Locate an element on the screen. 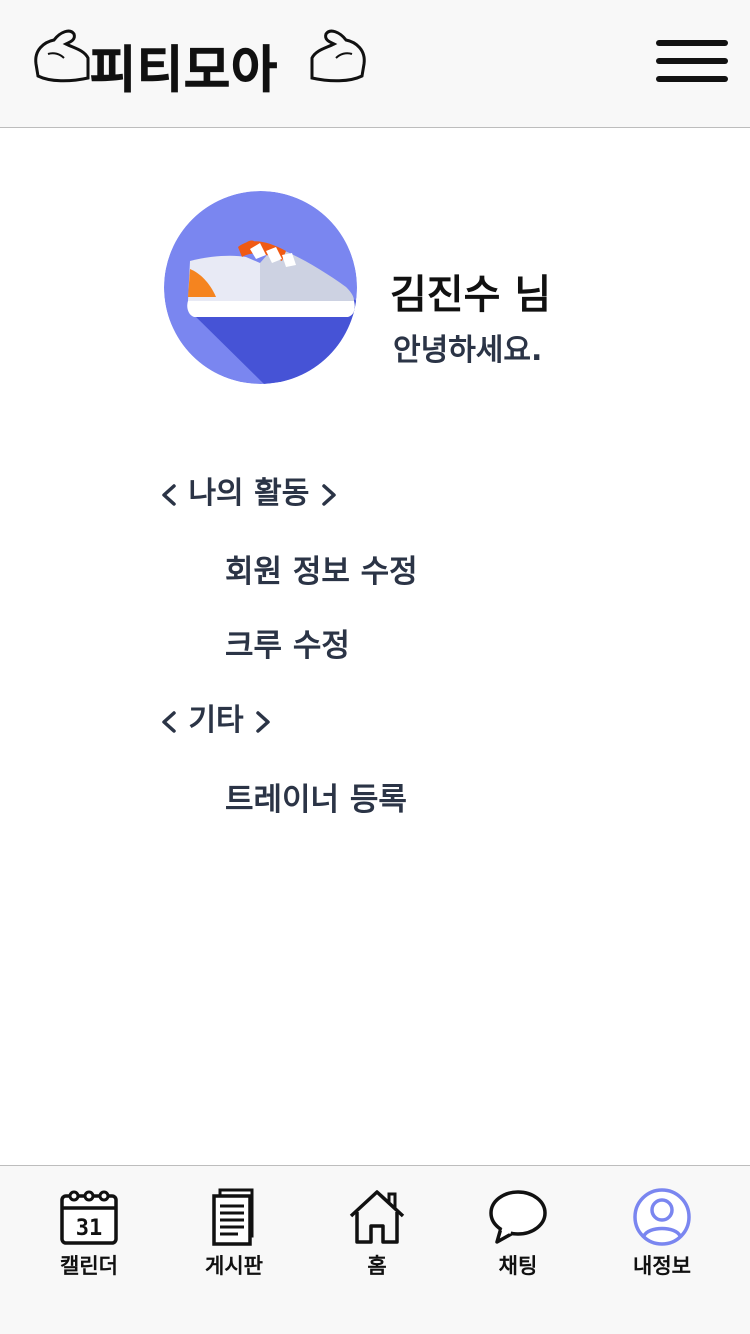  nav-label-my-info: 내정보 is located at coordinates (662, 1266).